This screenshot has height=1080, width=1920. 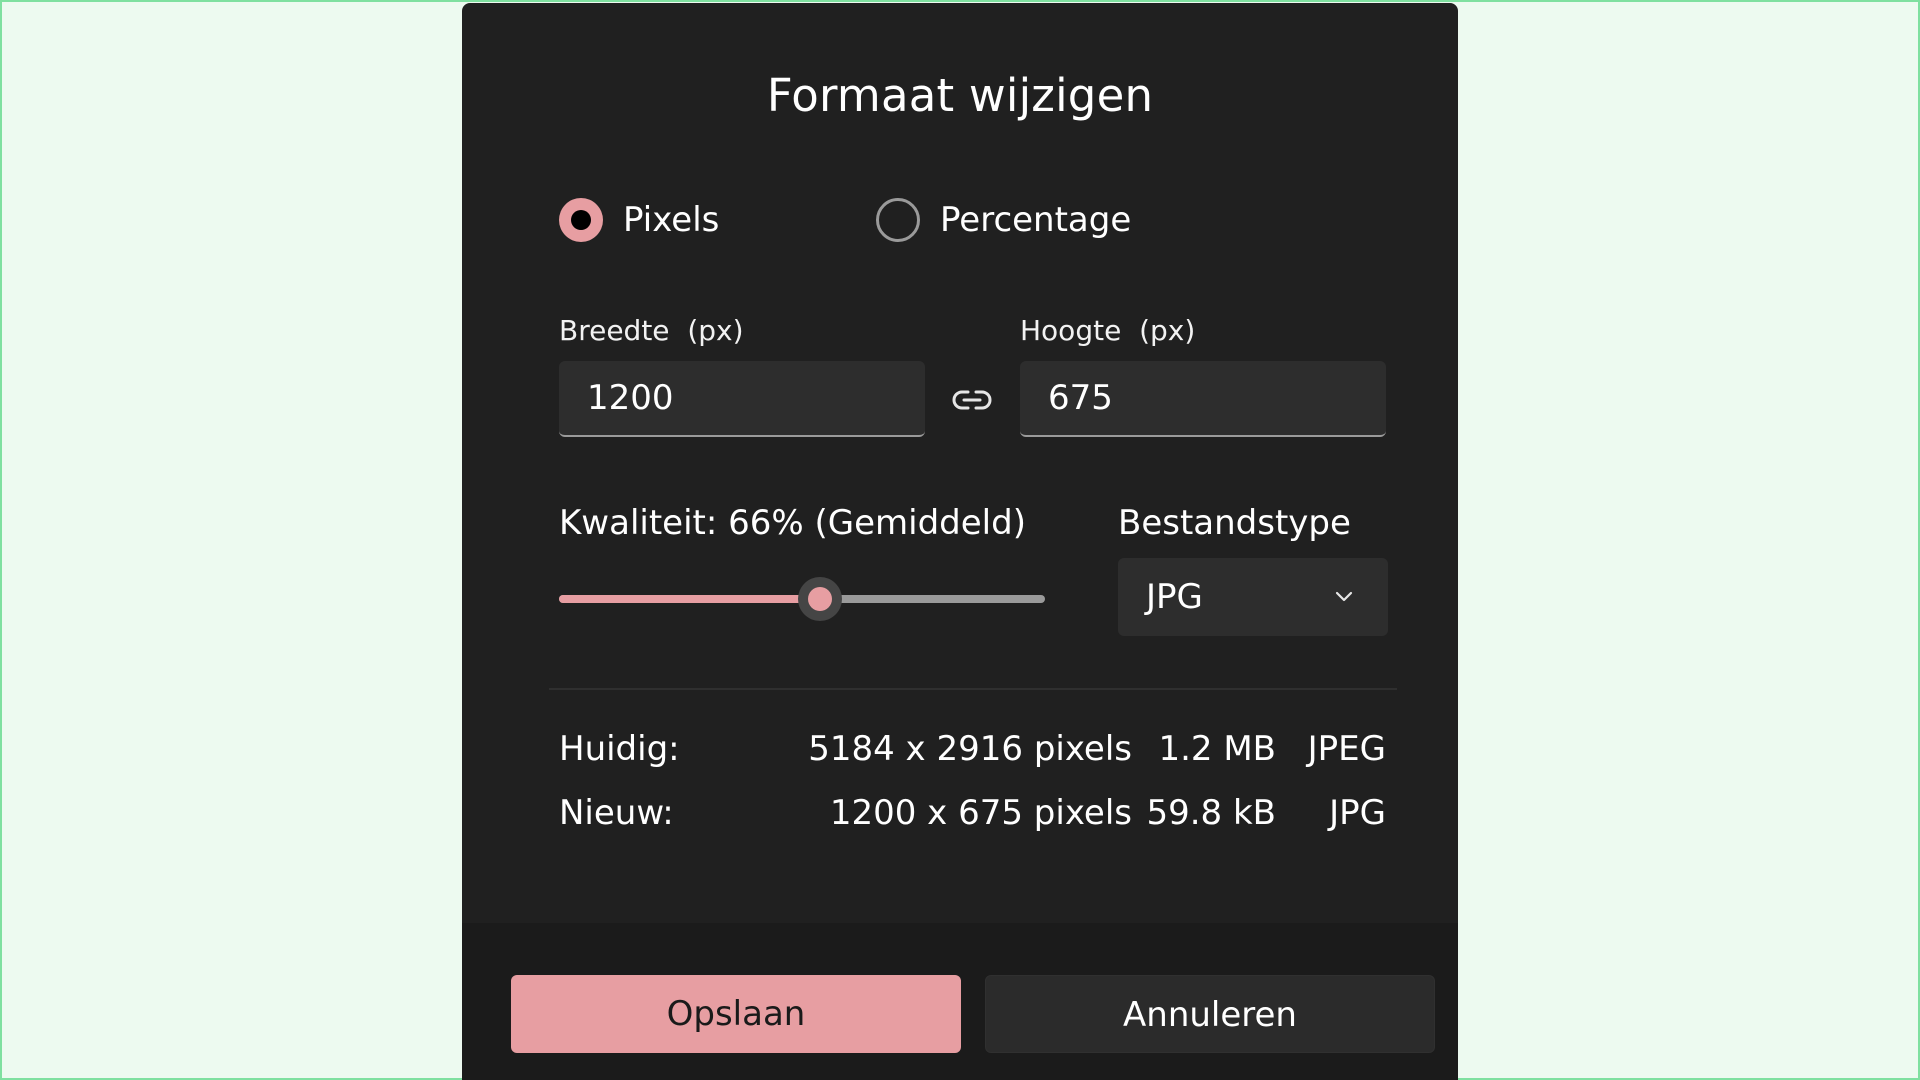 What do you see at coordinates (960, 95) in the screenshot?
I see `dialog-title: Formaat wijzigen` at bounding box center [960, 95].